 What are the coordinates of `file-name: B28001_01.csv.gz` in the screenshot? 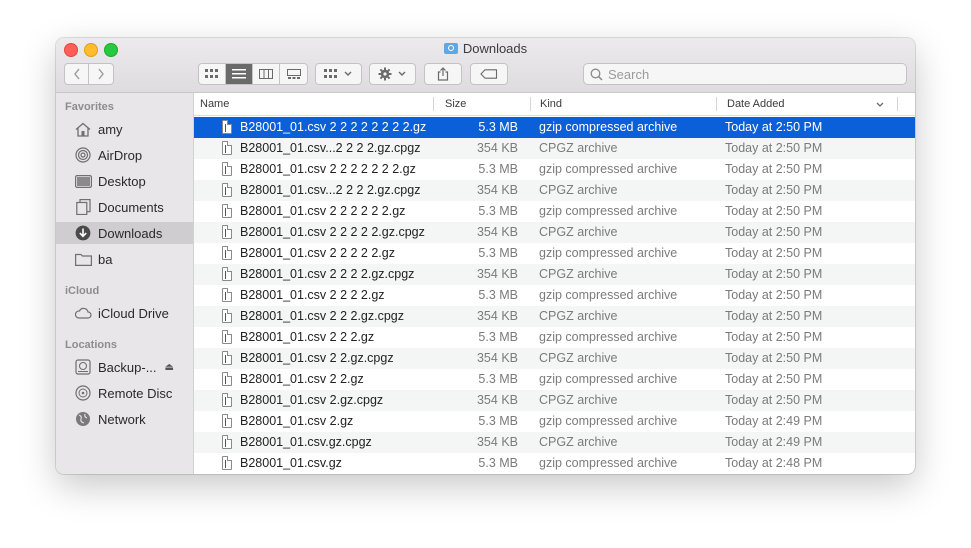 It's located at (291, 463).